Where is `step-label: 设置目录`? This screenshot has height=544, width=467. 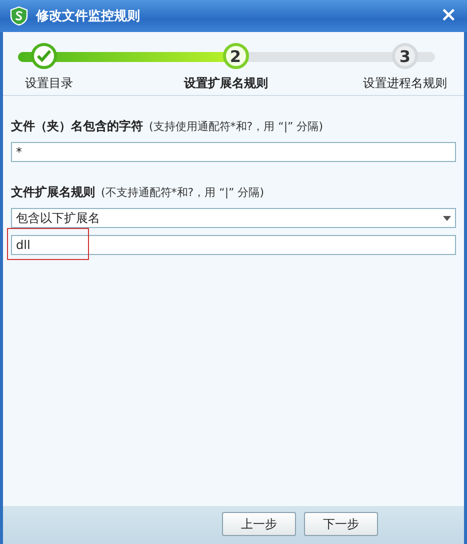 step-label: 设置目录 is located at coordinates (49, 83).